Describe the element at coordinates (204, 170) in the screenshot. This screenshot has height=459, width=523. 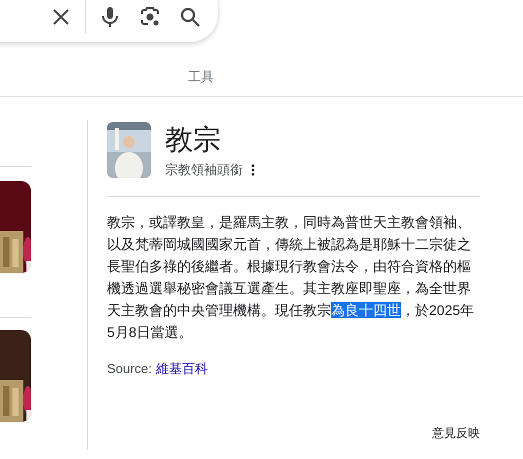
I see `panel-subtitle: 宗教領袖頭銜` at that location.